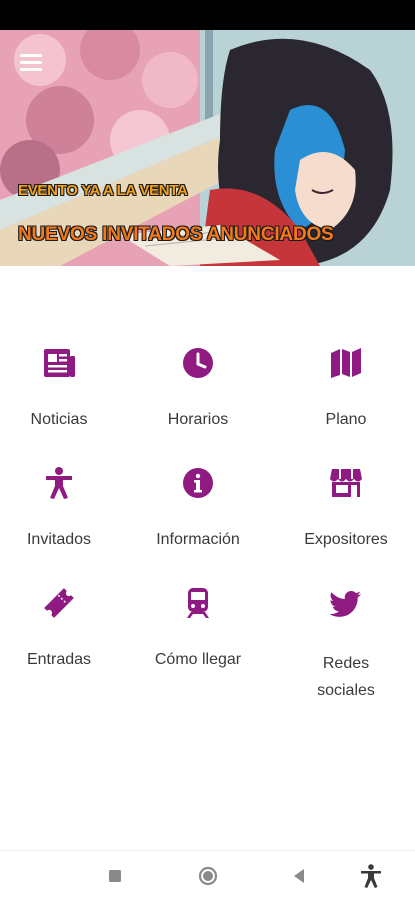  I want to click on circle-icon, so click(208, 876).